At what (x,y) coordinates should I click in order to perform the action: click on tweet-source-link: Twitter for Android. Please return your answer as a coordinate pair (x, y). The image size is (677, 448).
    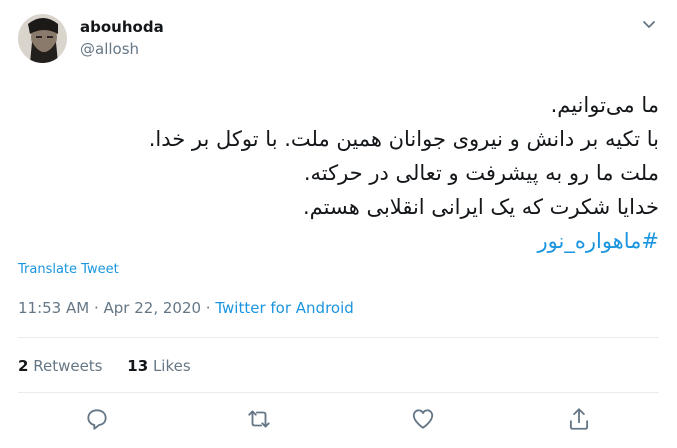
    Looking at the image, I should click on (284, 308).